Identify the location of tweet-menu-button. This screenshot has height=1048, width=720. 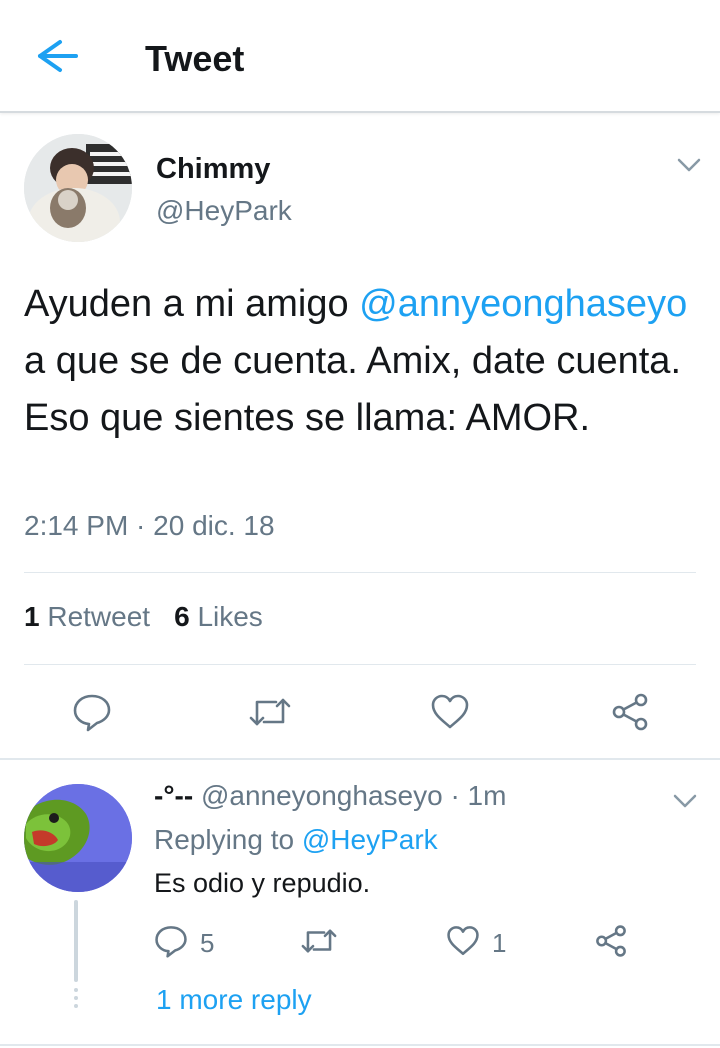
(689, 165).